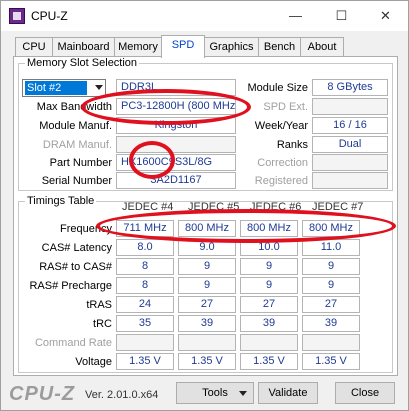 The height and width of the screenshot is (411, 409). Describe the element at coordinates (281, 181) in the screenshot. I see `registered-label: Registered` at that location.